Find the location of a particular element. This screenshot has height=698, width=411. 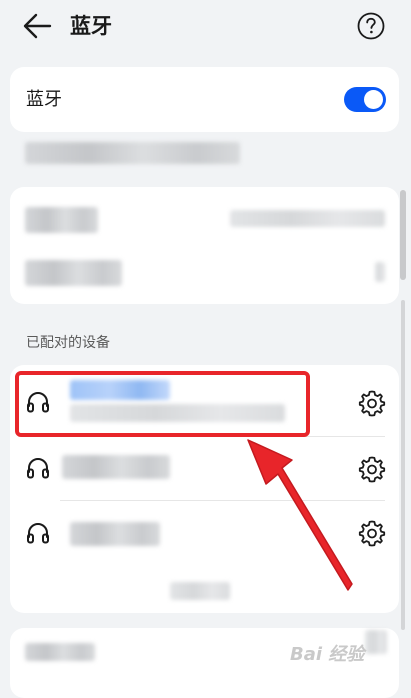

paired-device-2-name-redacted is located at coordinates (116, 467).